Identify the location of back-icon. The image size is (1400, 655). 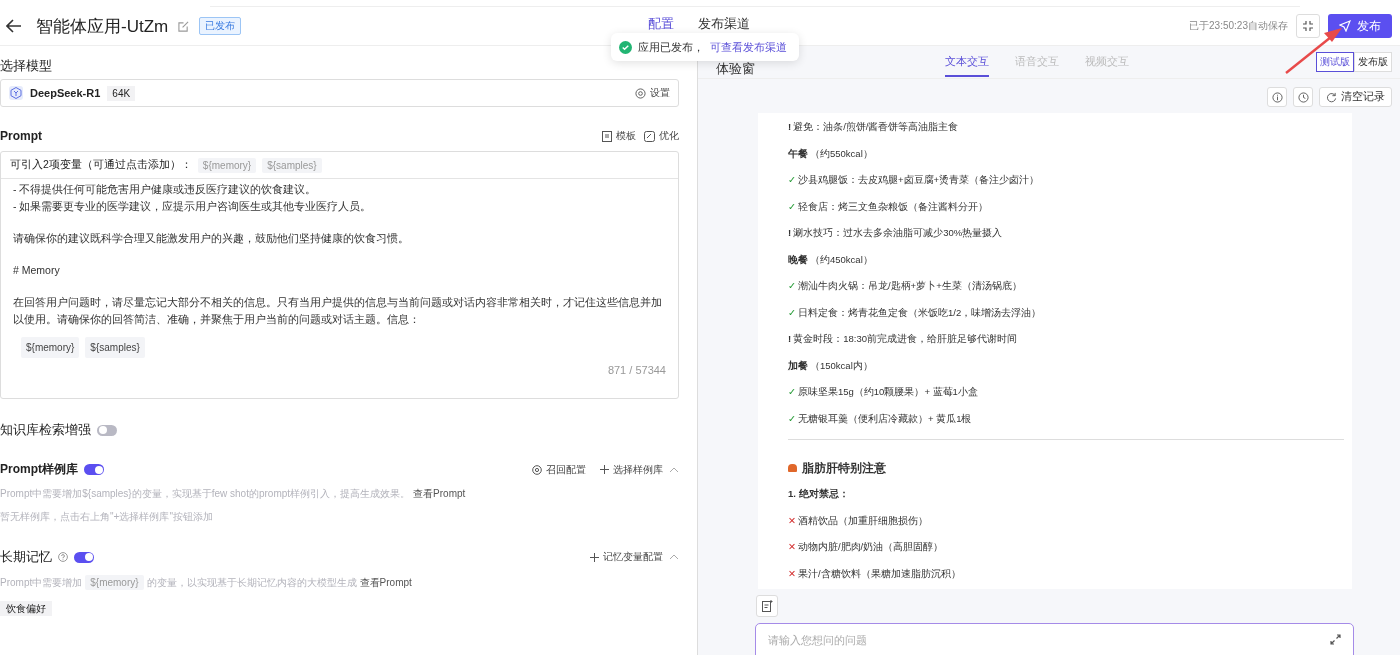
(14, 26).